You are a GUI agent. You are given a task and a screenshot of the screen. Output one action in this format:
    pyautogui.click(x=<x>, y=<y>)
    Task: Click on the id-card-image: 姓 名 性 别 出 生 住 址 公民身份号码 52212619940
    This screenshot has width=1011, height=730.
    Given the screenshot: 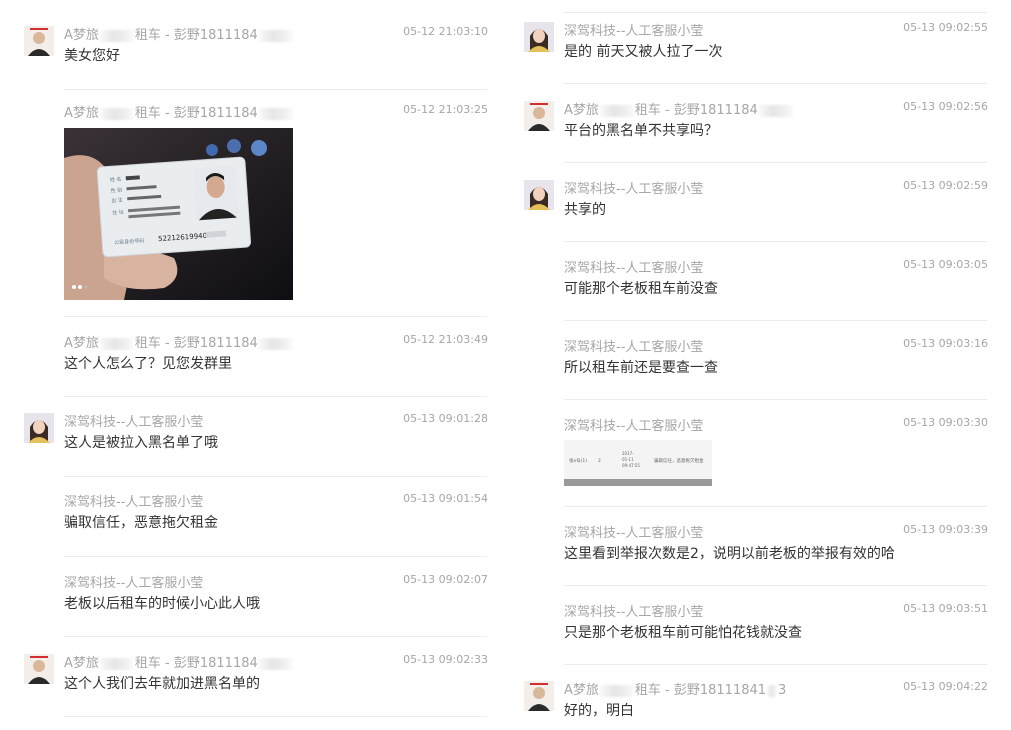 What is the action you would take?
    pyautogui.click(x=178, y=214)
    